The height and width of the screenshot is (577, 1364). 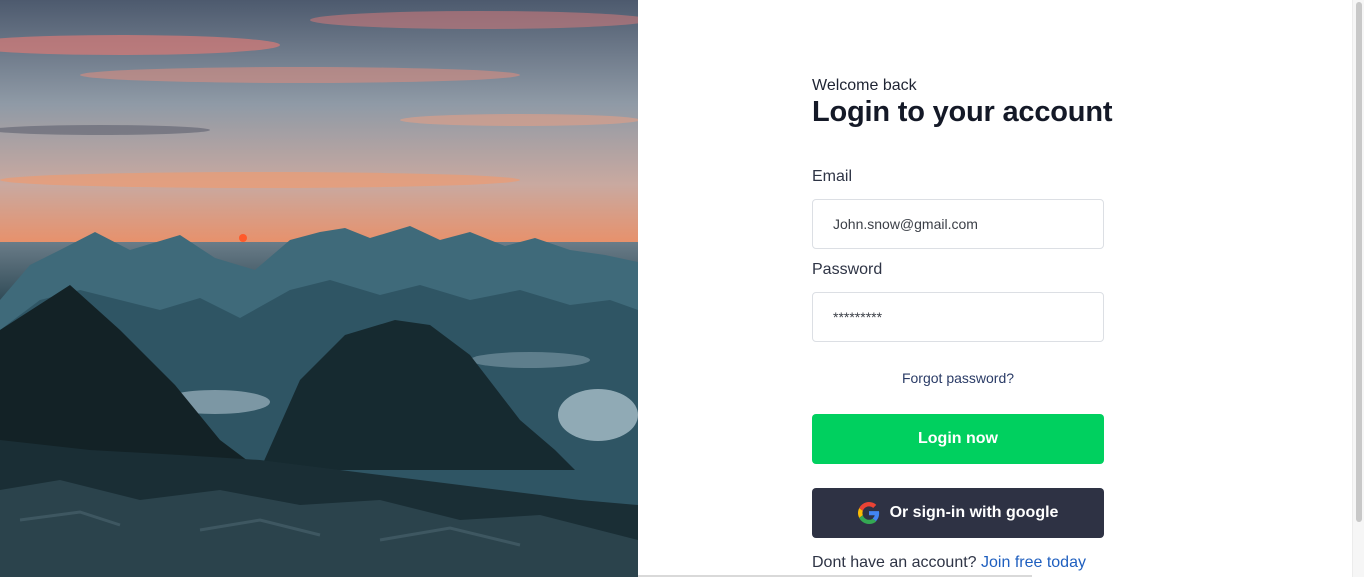 I want to click on page-scrollbar, so click(x=1358, y=288).